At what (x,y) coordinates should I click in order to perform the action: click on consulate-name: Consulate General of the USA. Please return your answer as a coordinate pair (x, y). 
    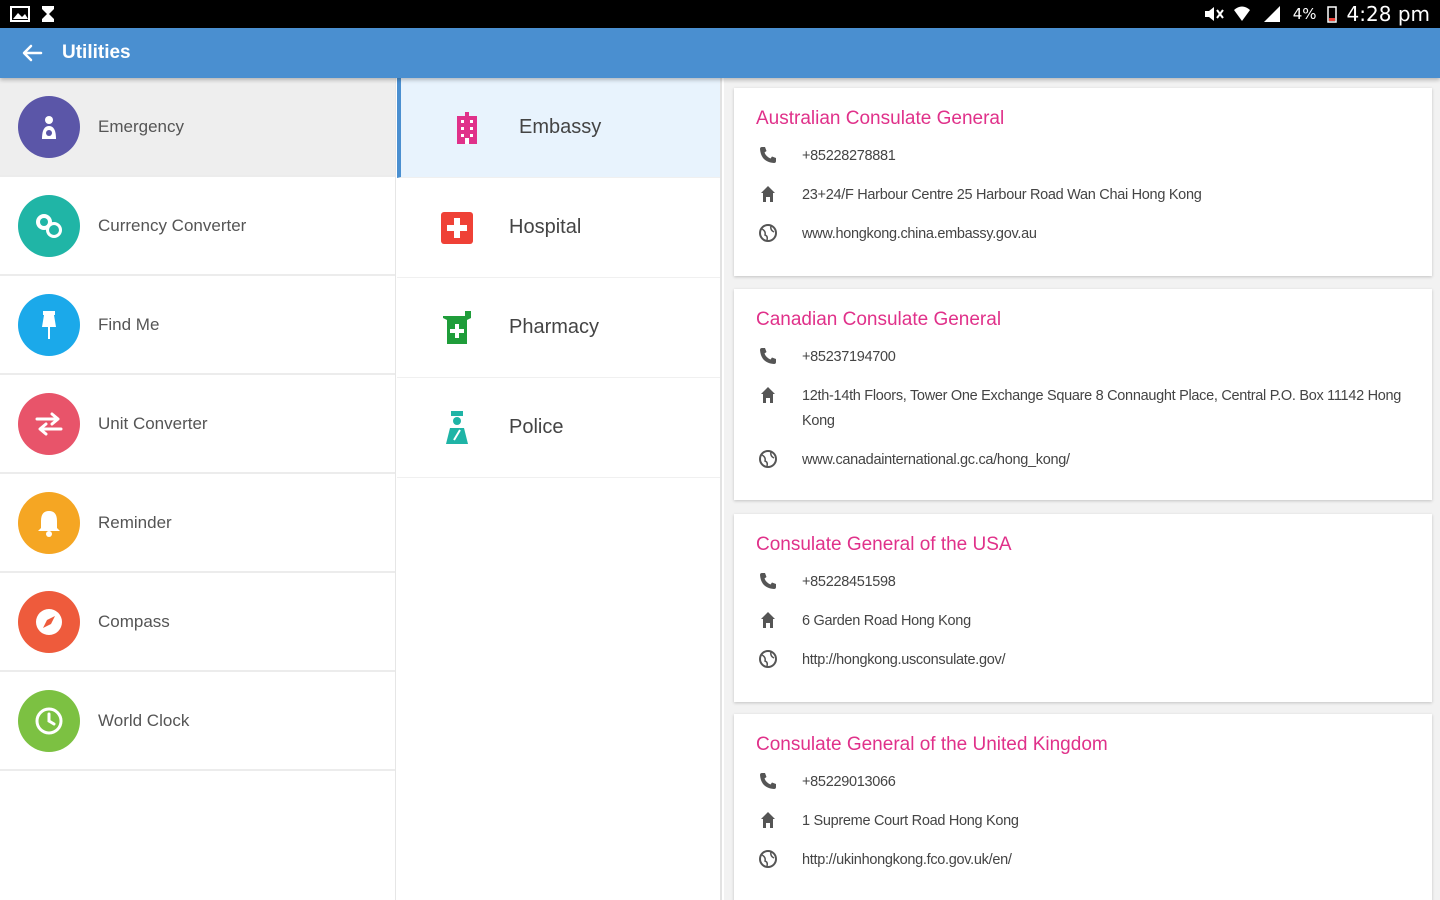
    Looking at the image, I should click on (884, 544).